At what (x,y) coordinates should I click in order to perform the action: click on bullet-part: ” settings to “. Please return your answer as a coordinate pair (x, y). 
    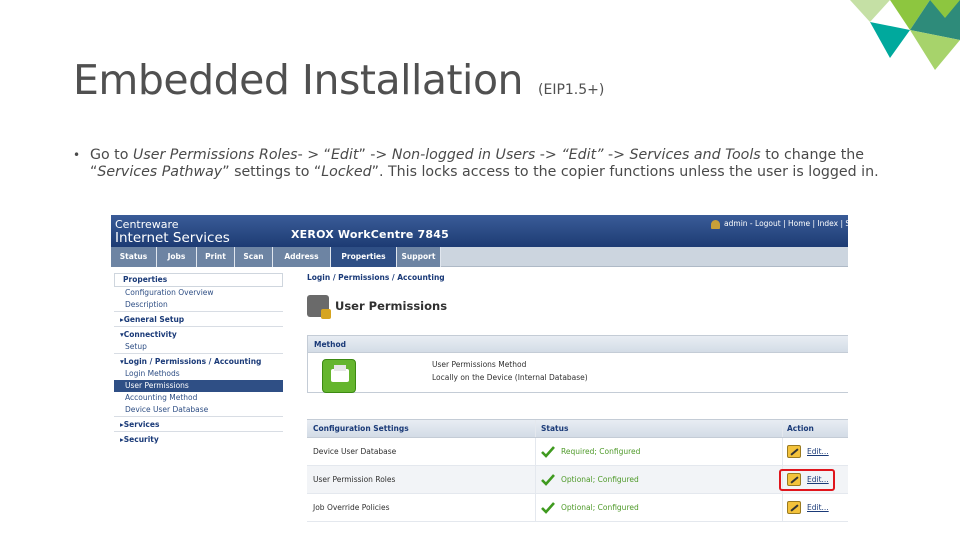
    Looking at the image, I should click on (272, 172).